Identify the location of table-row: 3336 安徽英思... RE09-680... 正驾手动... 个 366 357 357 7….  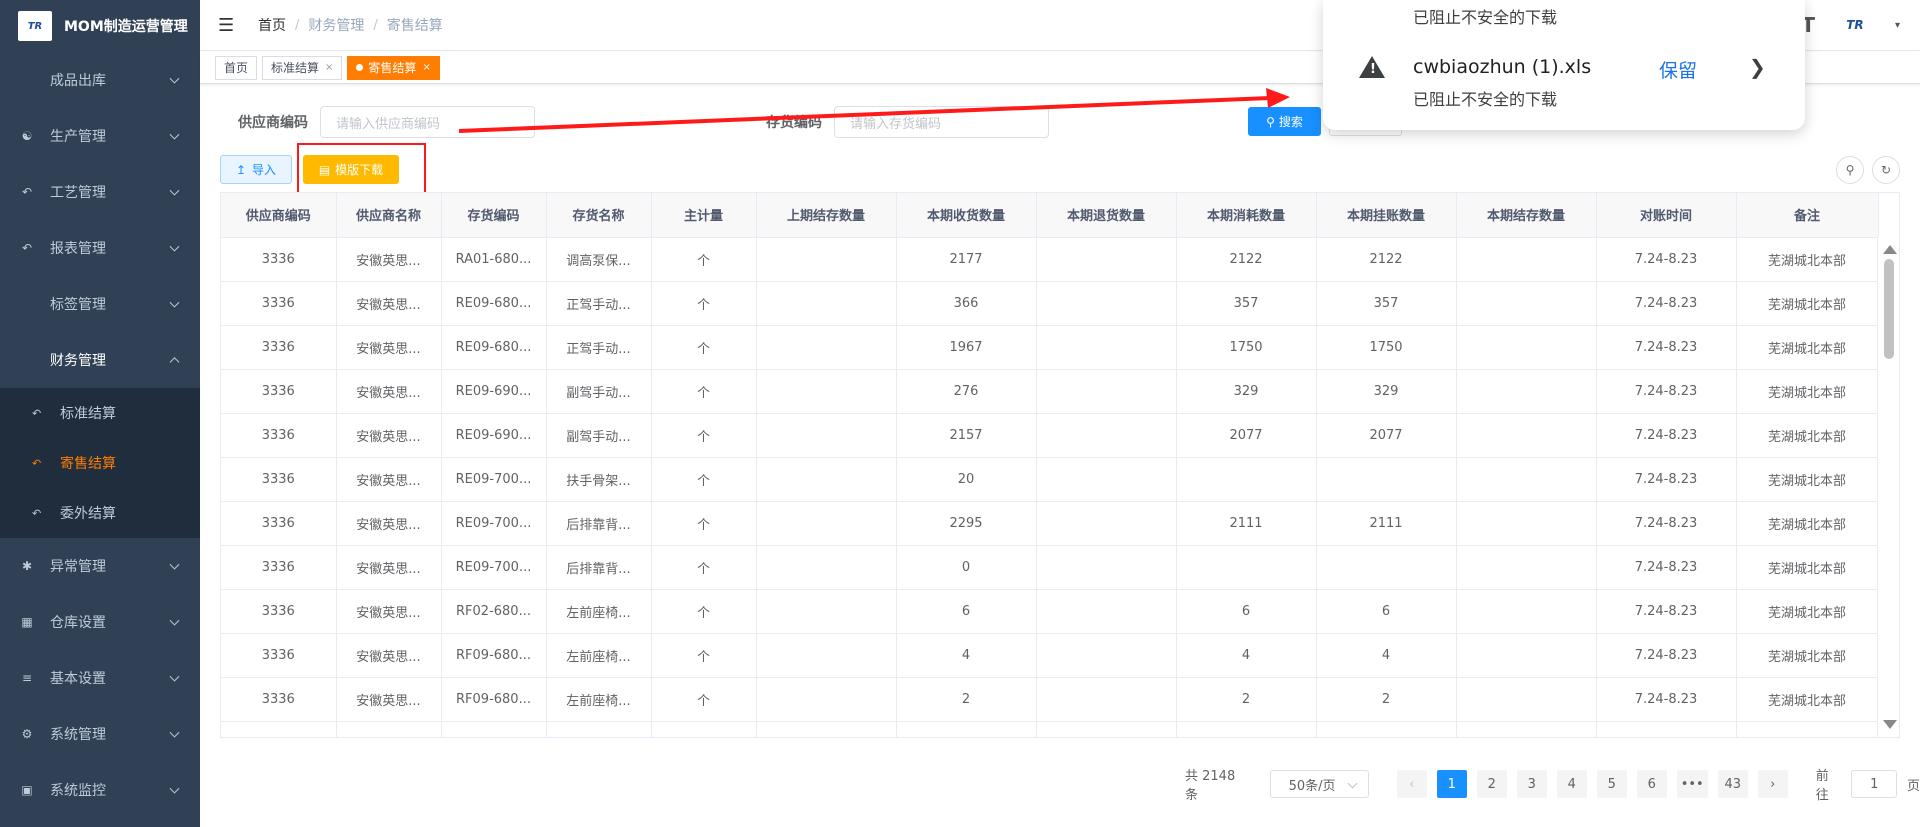
(1050, 303).